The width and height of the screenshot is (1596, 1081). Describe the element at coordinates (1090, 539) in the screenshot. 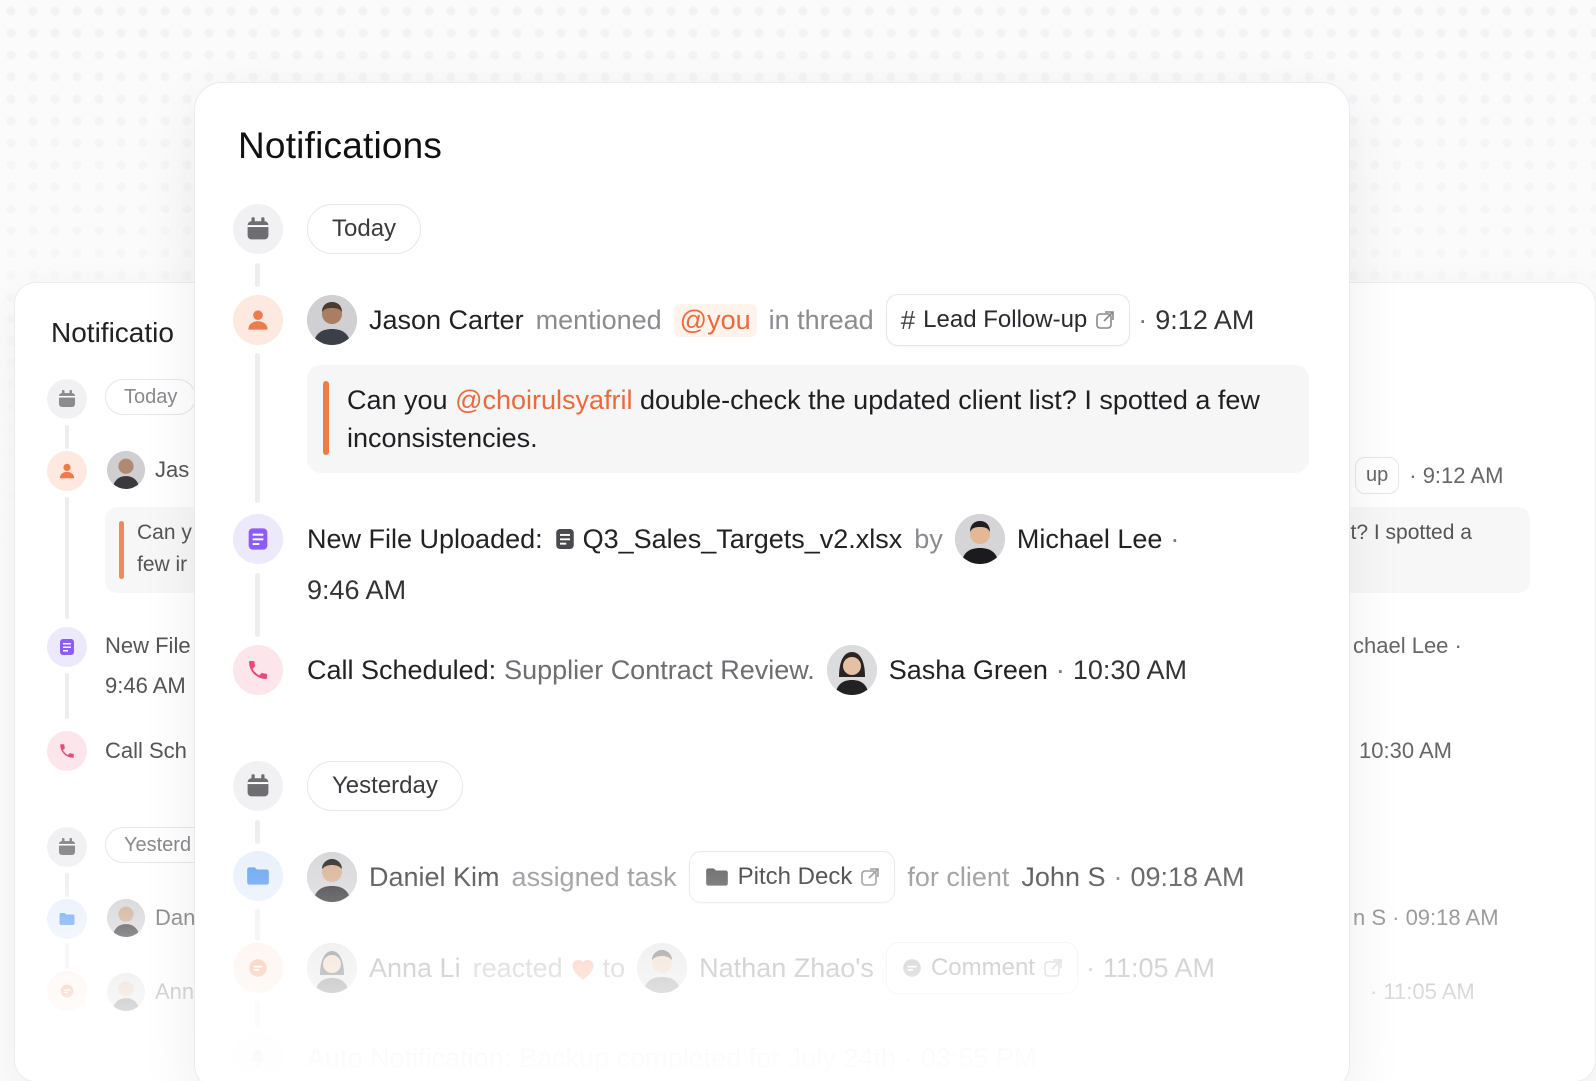

I see `user-name: Michael Lee` at that location.